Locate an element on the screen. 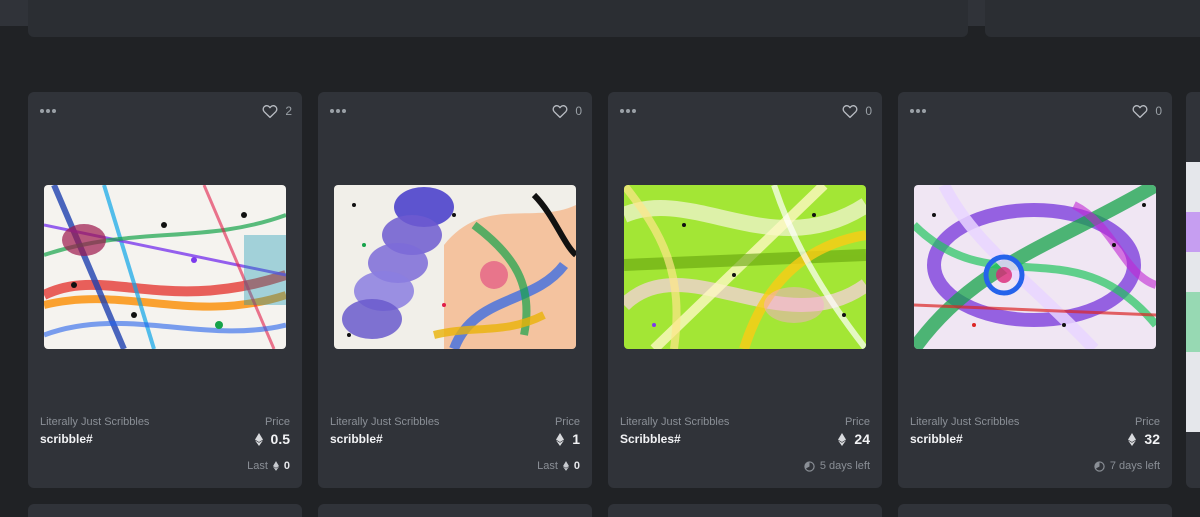 The image size is (1200, 517). partial-artwork is located at coordinates (1193, 297).